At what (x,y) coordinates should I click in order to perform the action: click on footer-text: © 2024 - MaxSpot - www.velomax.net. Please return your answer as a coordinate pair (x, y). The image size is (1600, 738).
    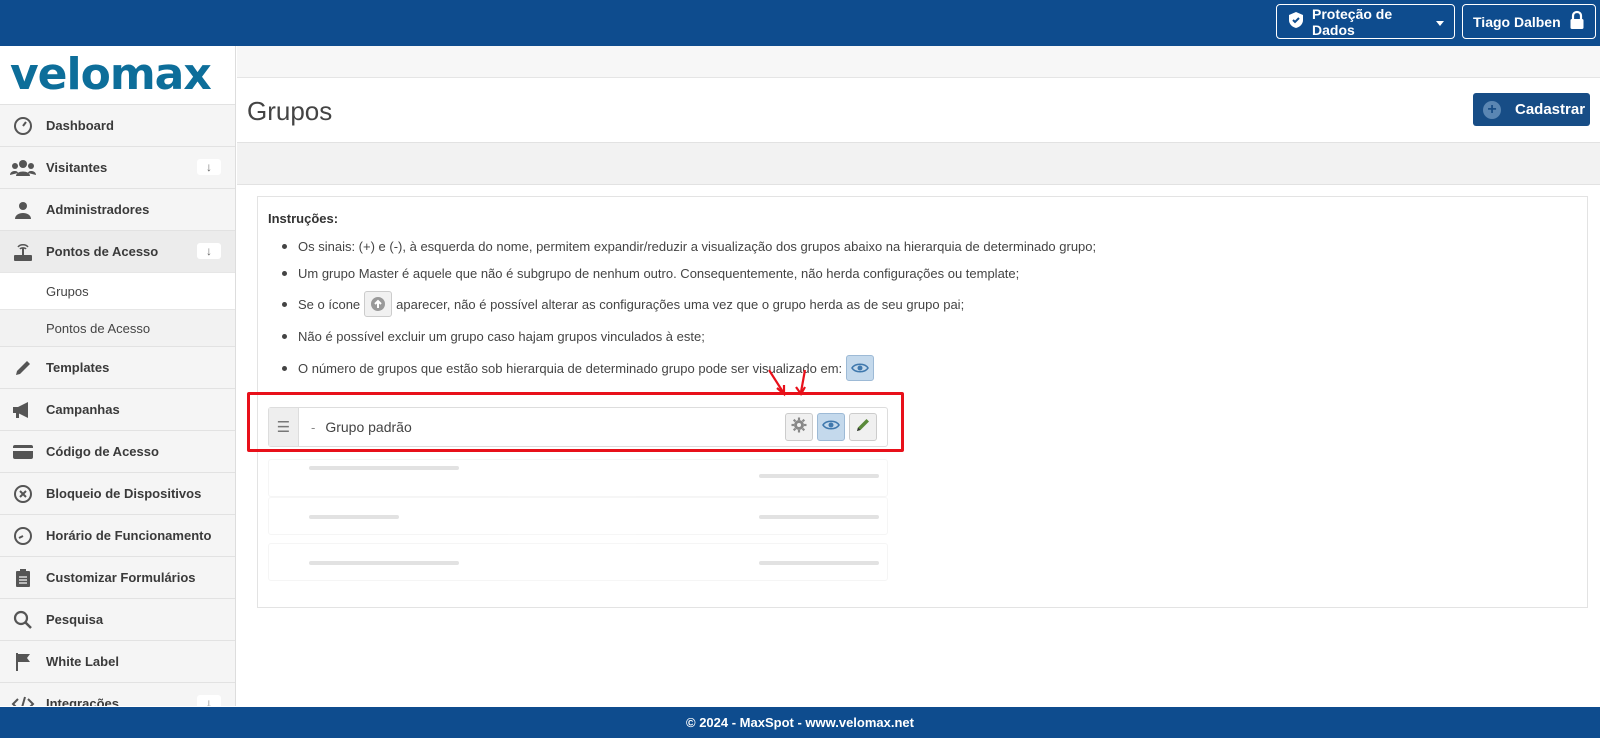
    Looking at the image, I should click on (800, 722).